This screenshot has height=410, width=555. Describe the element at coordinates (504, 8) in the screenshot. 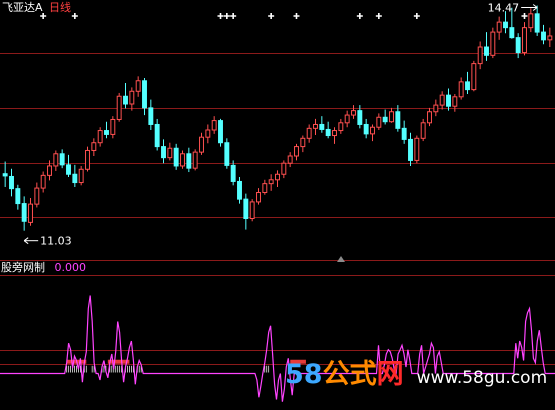

I see `high-price-label: 14.47` at that location.